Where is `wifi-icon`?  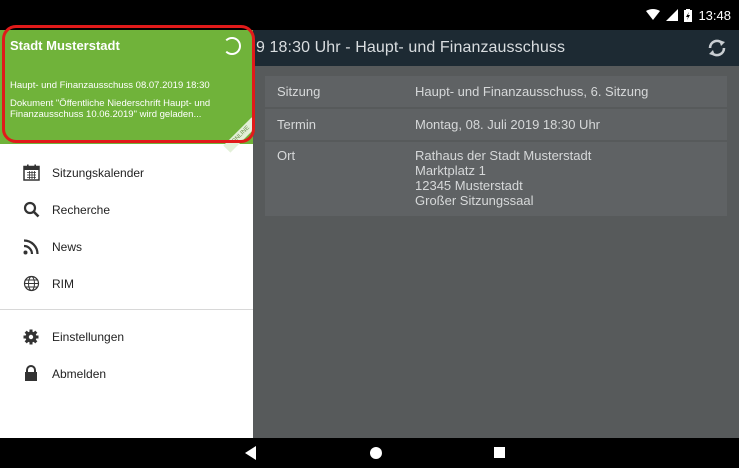
wifi-icon is located at coordinates (653, 14).